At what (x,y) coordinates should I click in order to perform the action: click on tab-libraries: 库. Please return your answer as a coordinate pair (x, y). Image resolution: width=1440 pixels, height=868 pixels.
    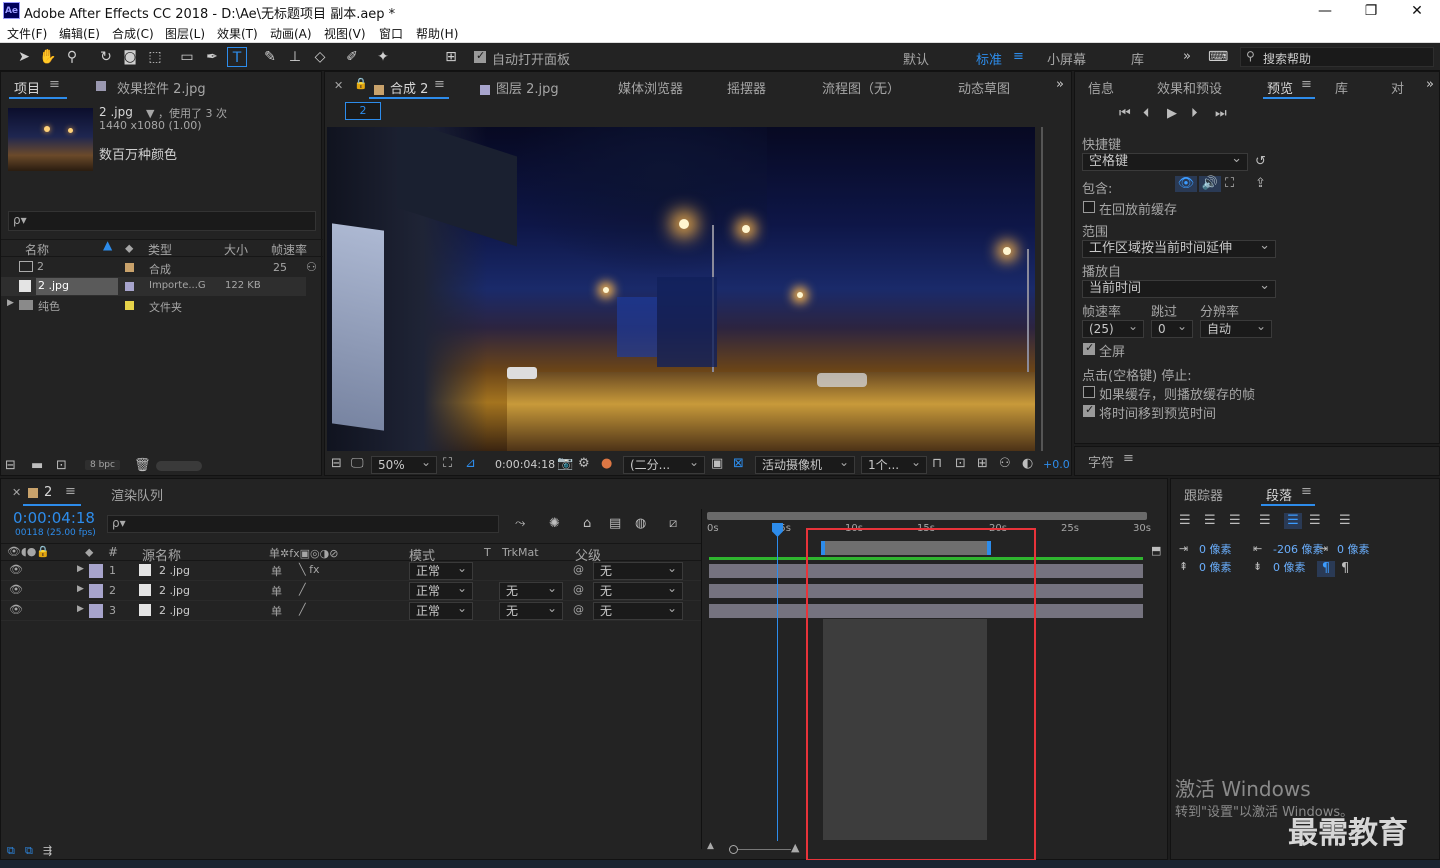
    Looking at the image, I should click on (1341, 87).